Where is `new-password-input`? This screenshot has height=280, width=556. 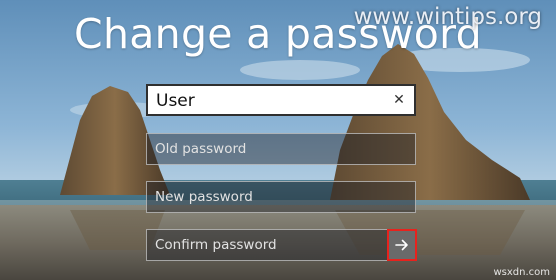 new-password-input is located at coordinates (281, 197).